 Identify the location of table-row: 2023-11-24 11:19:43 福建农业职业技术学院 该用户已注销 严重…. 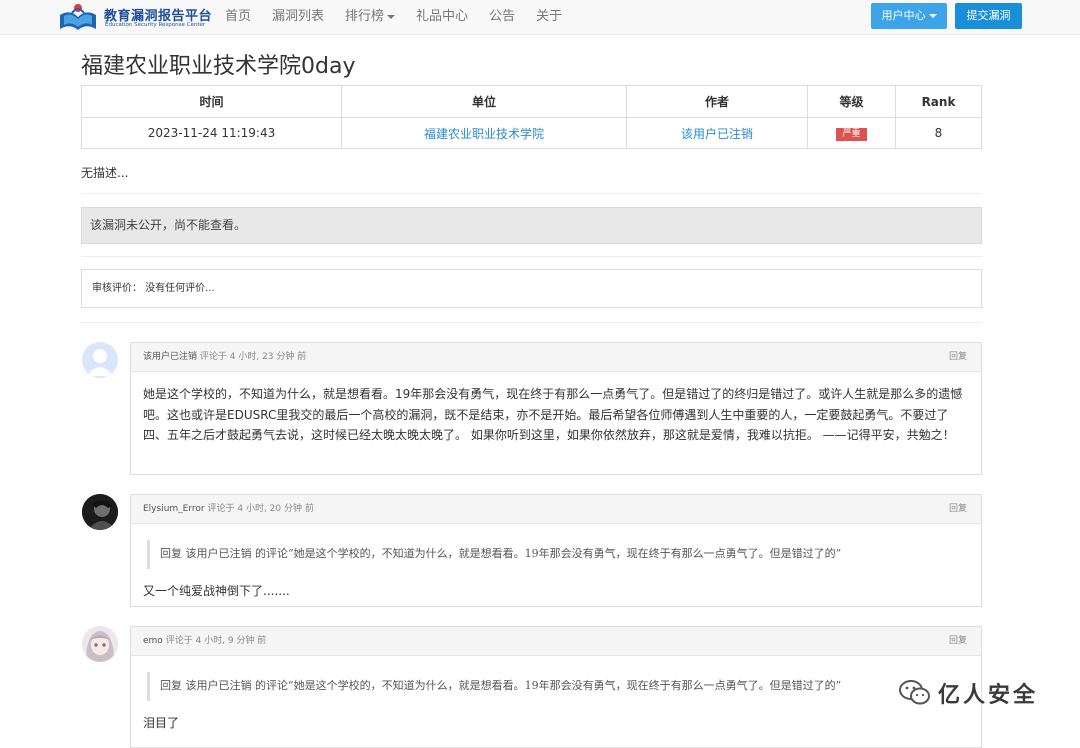
(531, 133).